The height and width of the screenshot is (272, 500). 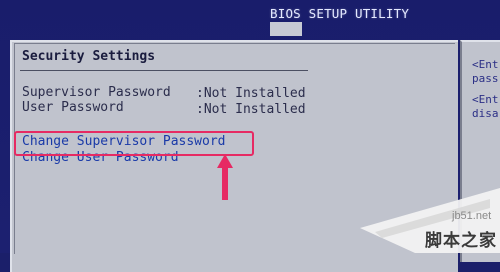 I want to click on watermark-site: jb51.net, so click(x=472, y=216).